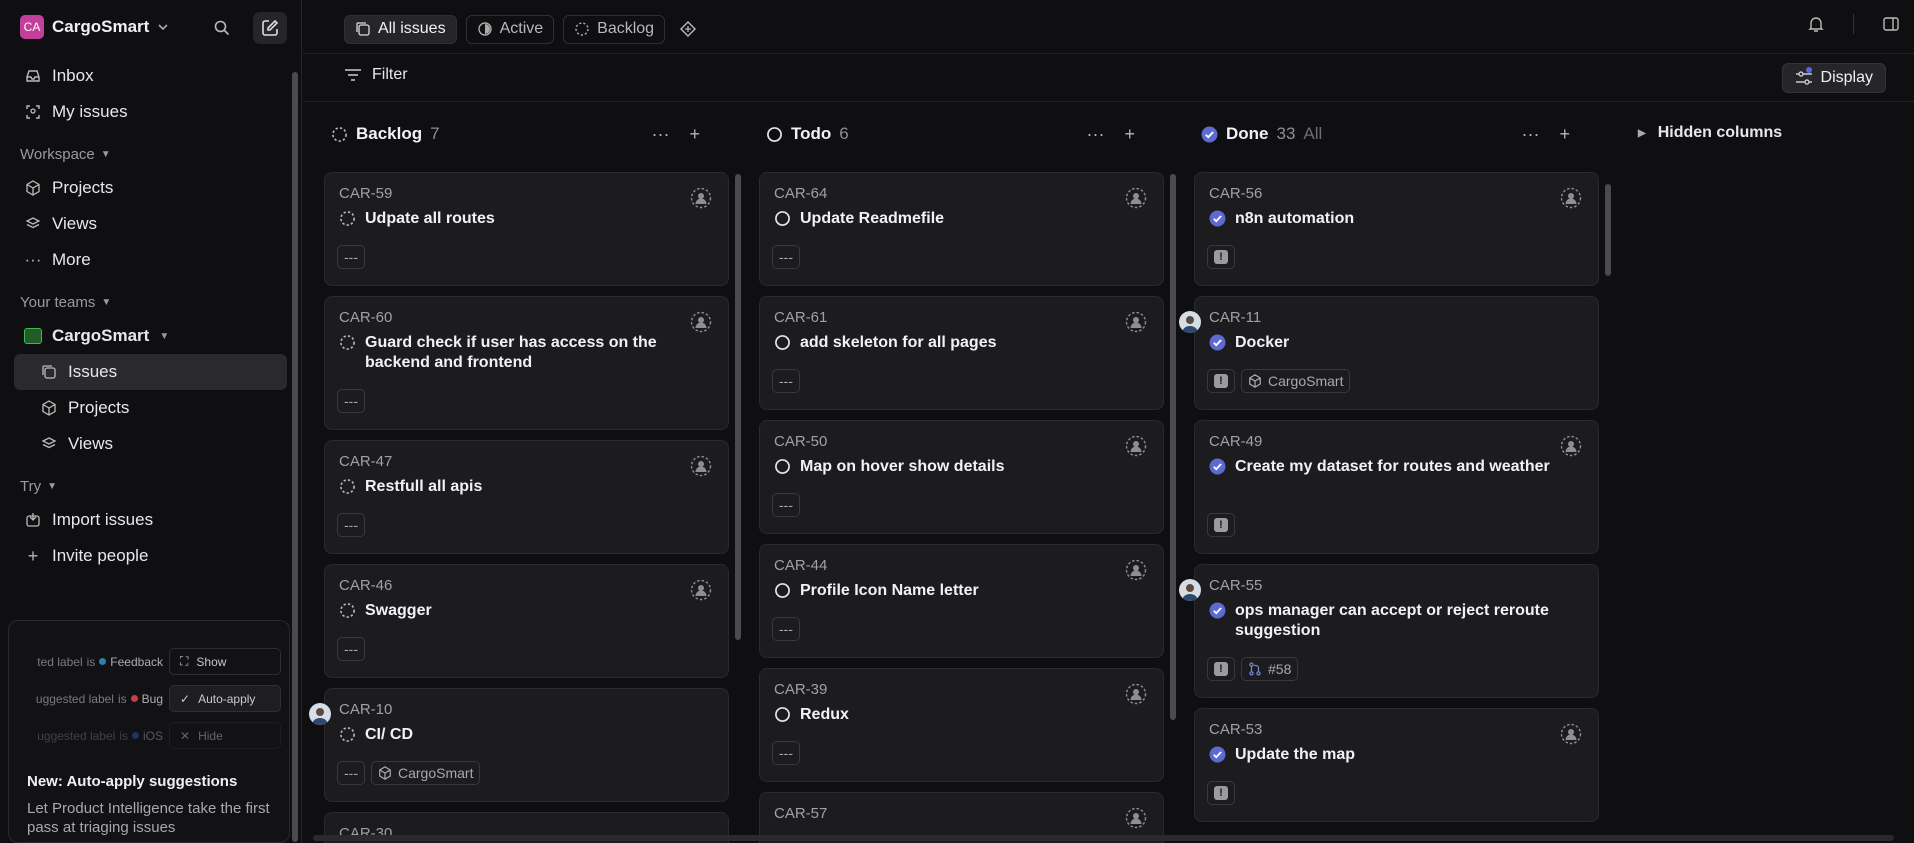  Describe the element at coordinates (1103, 838) in the screenshot. I see `horizontal-scrollbar` at that location.